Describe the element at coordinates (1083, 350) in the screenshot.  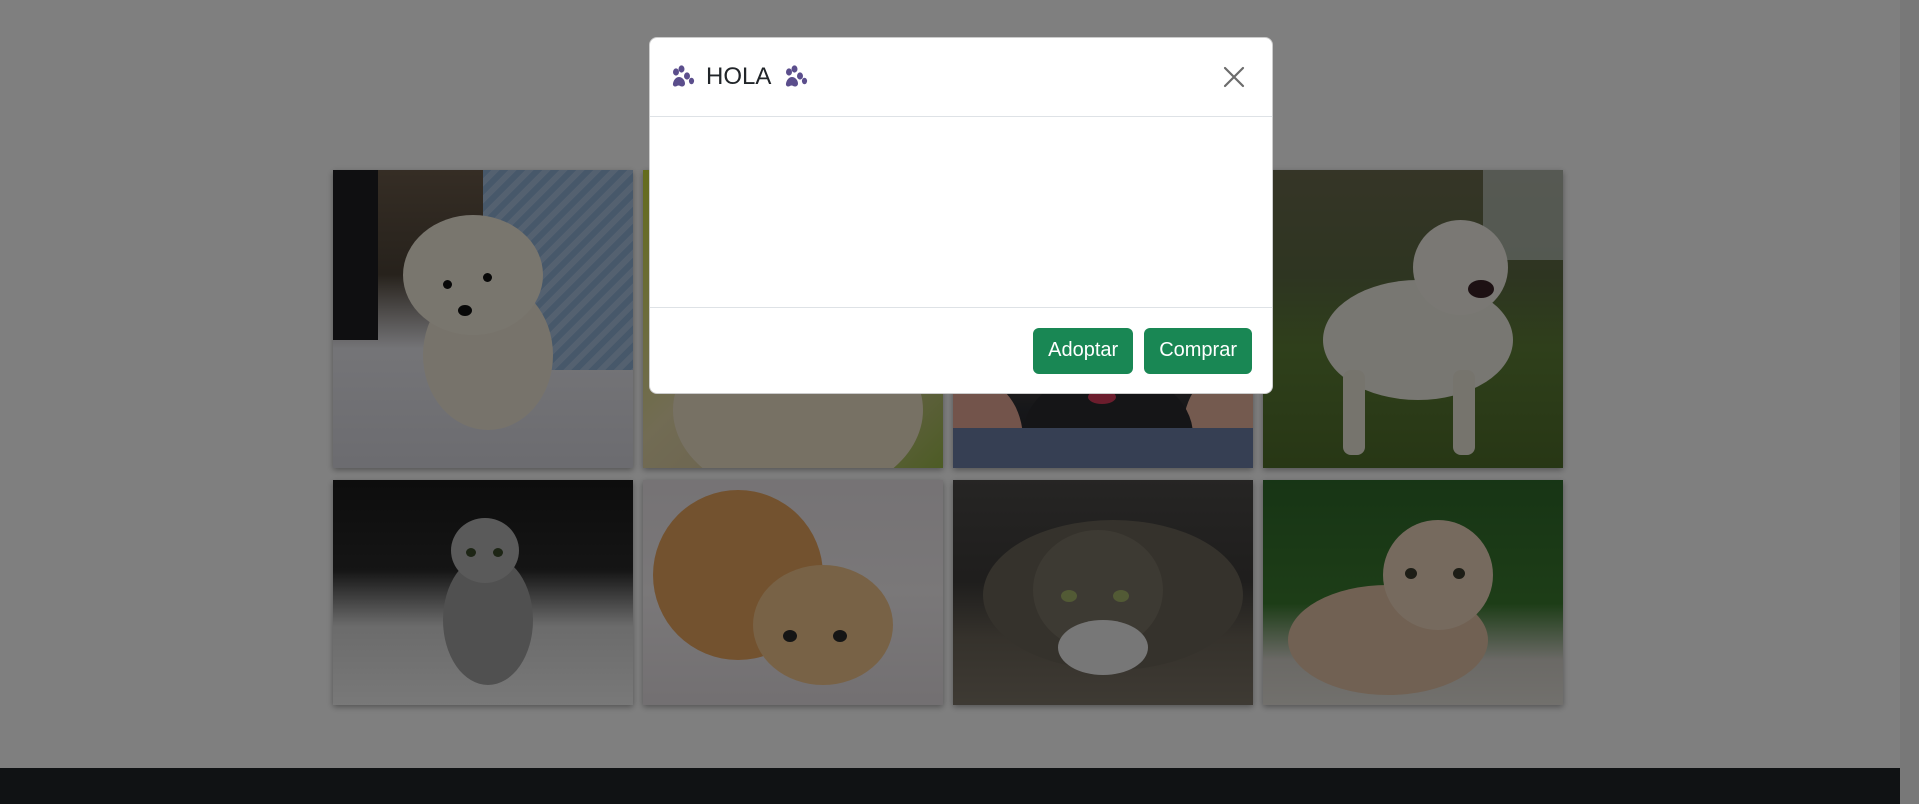
I see `adopt-button: Adoptar` at that location.